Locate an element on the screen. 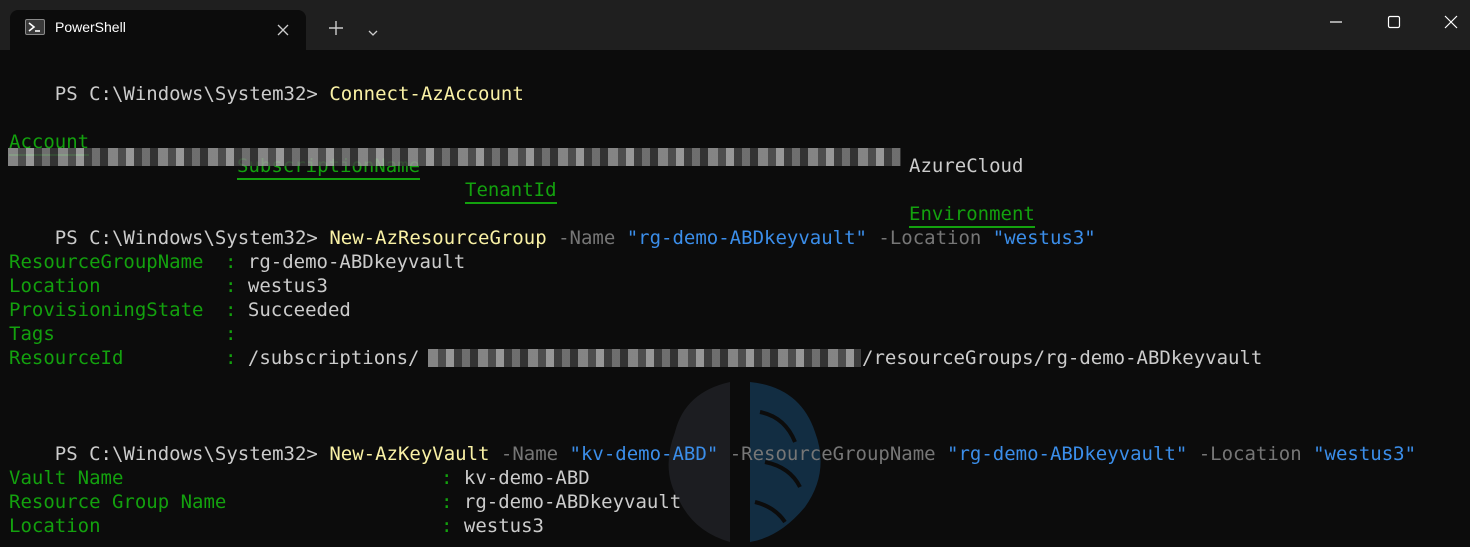 This screenshot has width=1470, height=547. output-key: ProvisioningState is located at coordinates (106, 310).